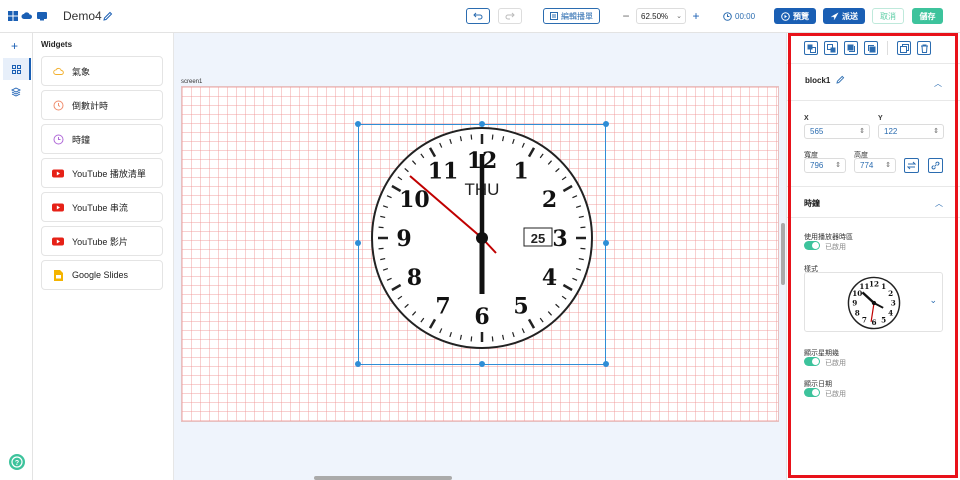 This screenshot has width=960, height=480. What do you see at coordinates (812, 392) in the screenshot?
I see `show-date-toggle` at bounding box center [812, 392].